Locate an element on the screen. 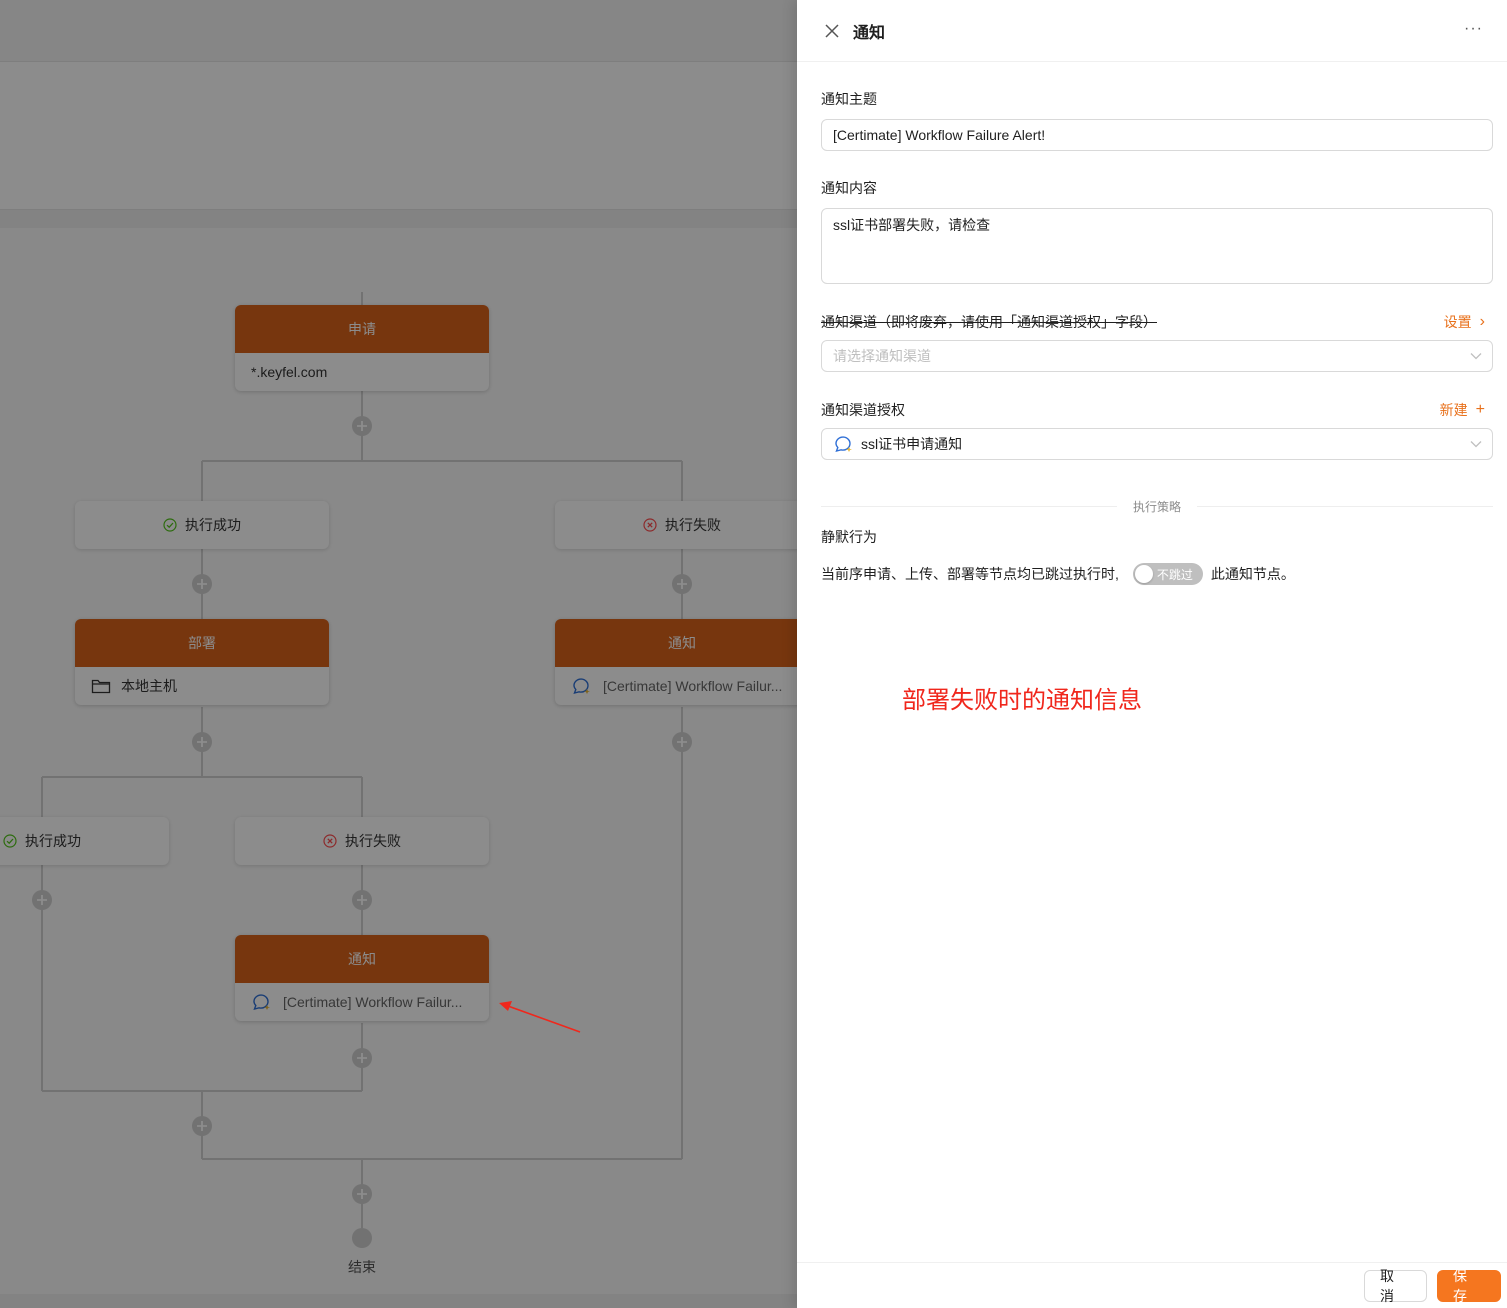 This screenshot has width=1507, height=1308. content-value: ssl证书部署失败，请检查 is located at coordinates (912, 225).